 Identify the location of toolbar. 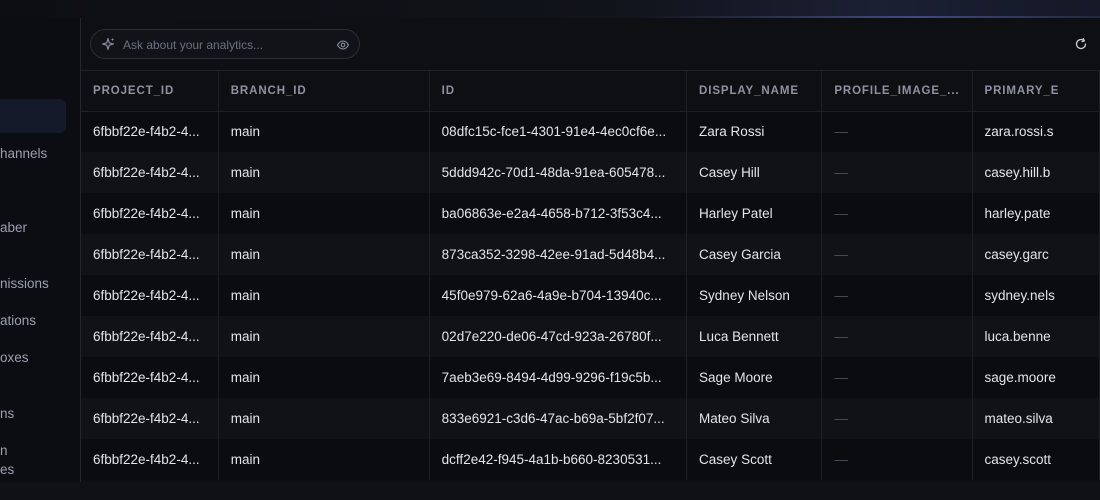
(590, 44).